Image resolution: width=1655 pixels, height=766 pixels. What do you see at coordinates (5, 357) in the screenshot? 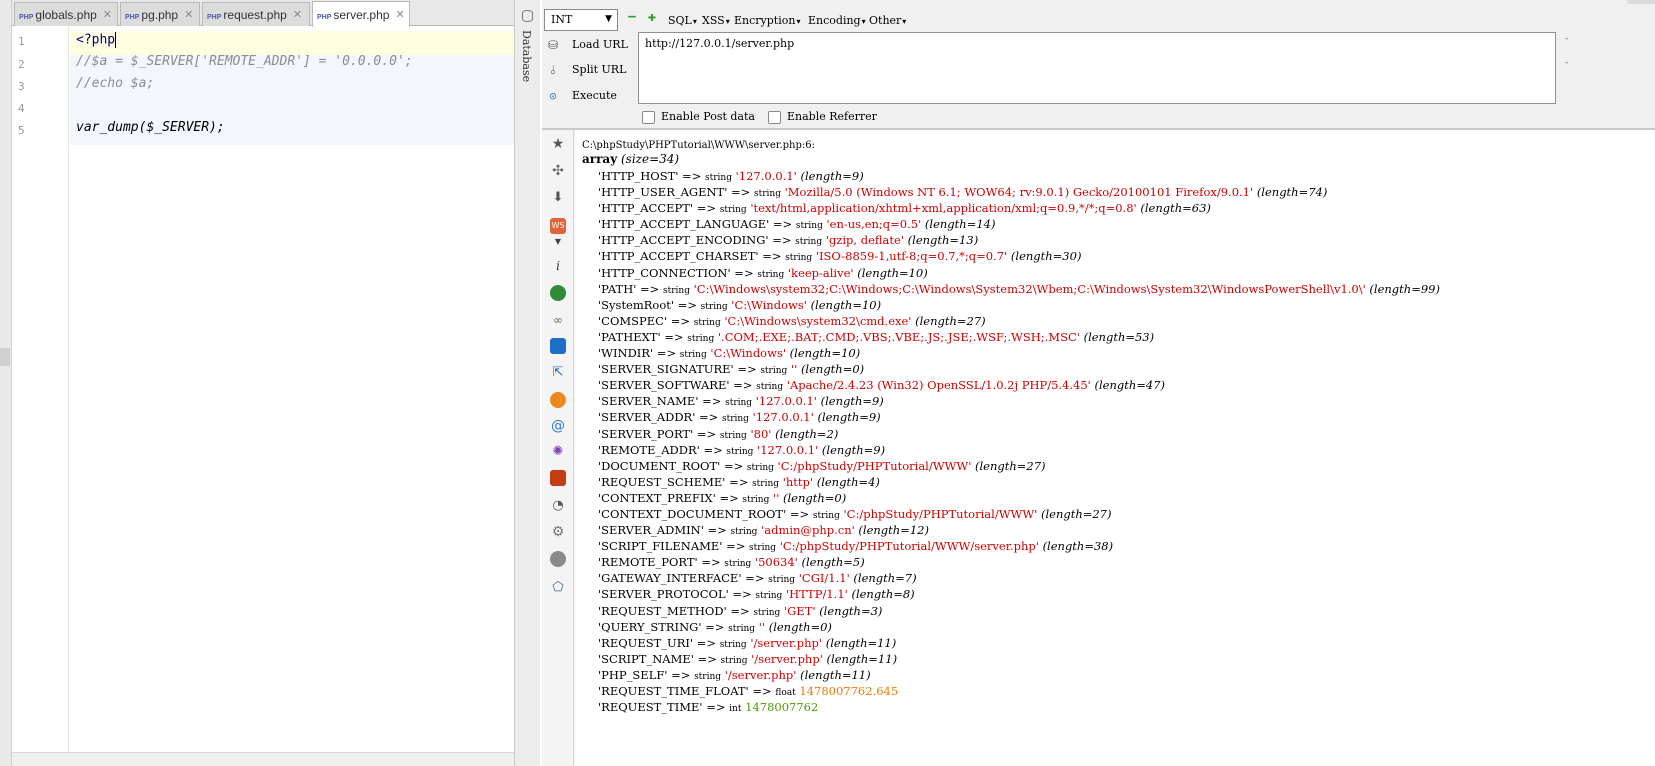
I see `left-strip-marker` at bounding box center [5, 357].